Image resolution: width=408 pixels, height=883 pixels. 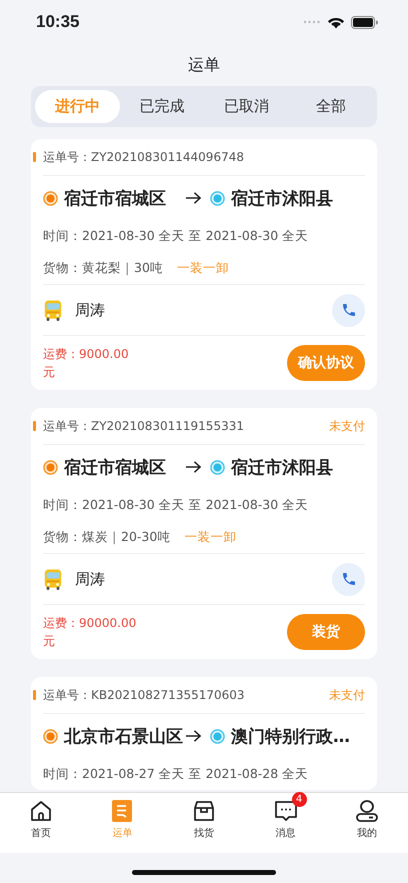 I want to click on nav-item: 我的, so click(x=367, y=823).